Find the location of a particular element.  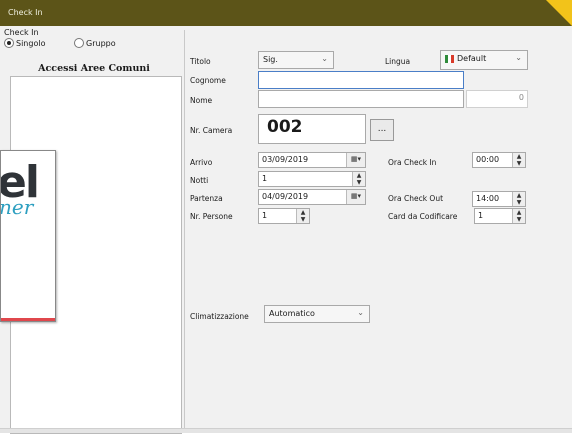

checkout-label: Ora Check Out is located at coordinates (416, 198).